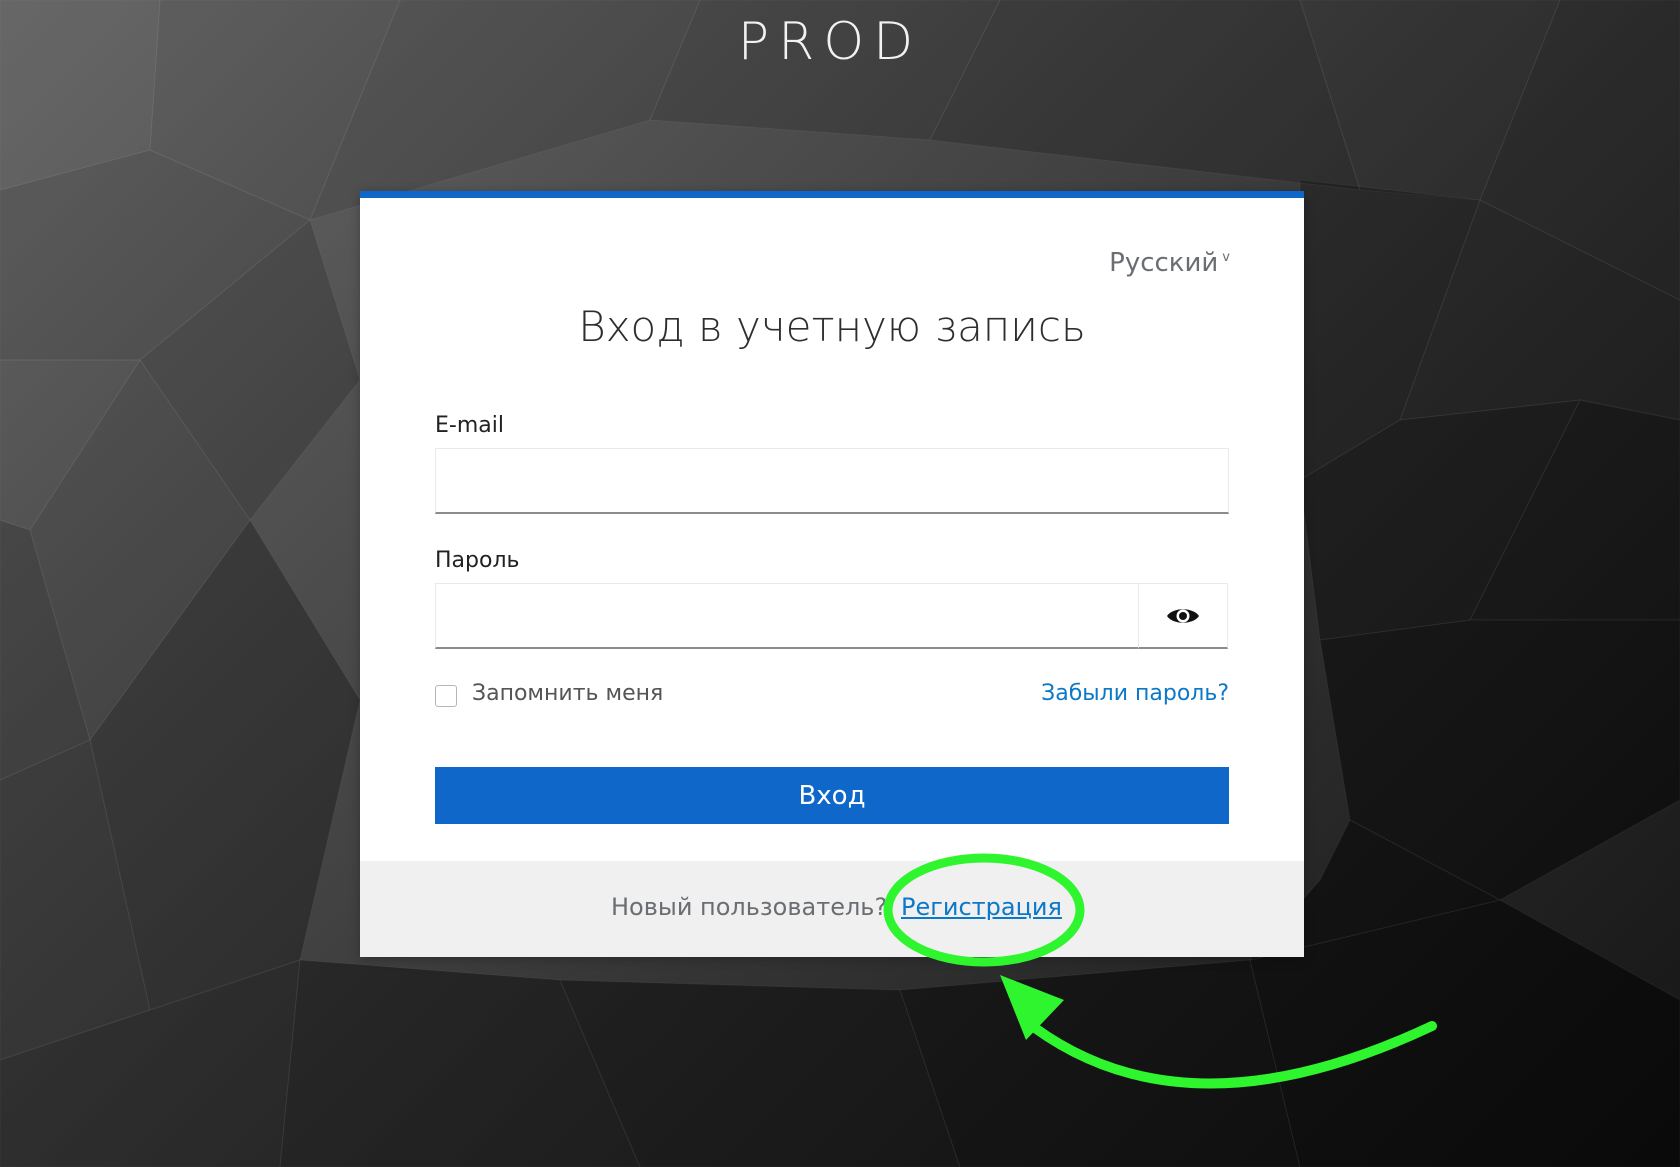 The image size is (1680, 1167). I want to click on registration-footer: Новый пользователь? Регистрация, so click(832, 909).